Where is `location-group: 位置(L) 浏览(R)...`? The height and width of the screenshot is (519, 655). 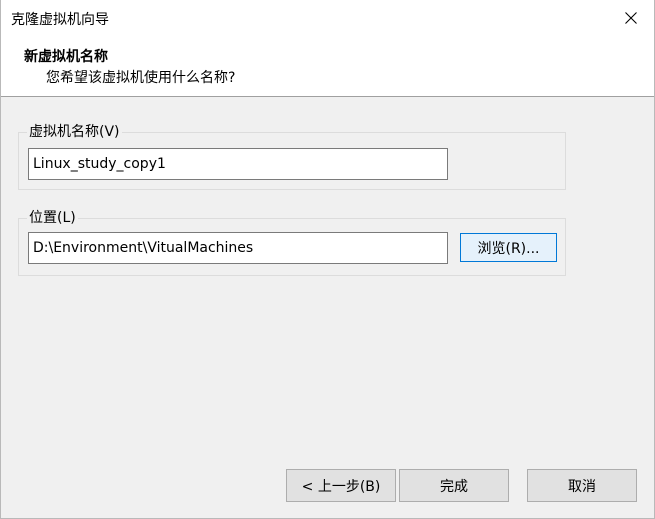
location-group: 位置(L) 浏览(R)... is located at coordinates (292, 242).